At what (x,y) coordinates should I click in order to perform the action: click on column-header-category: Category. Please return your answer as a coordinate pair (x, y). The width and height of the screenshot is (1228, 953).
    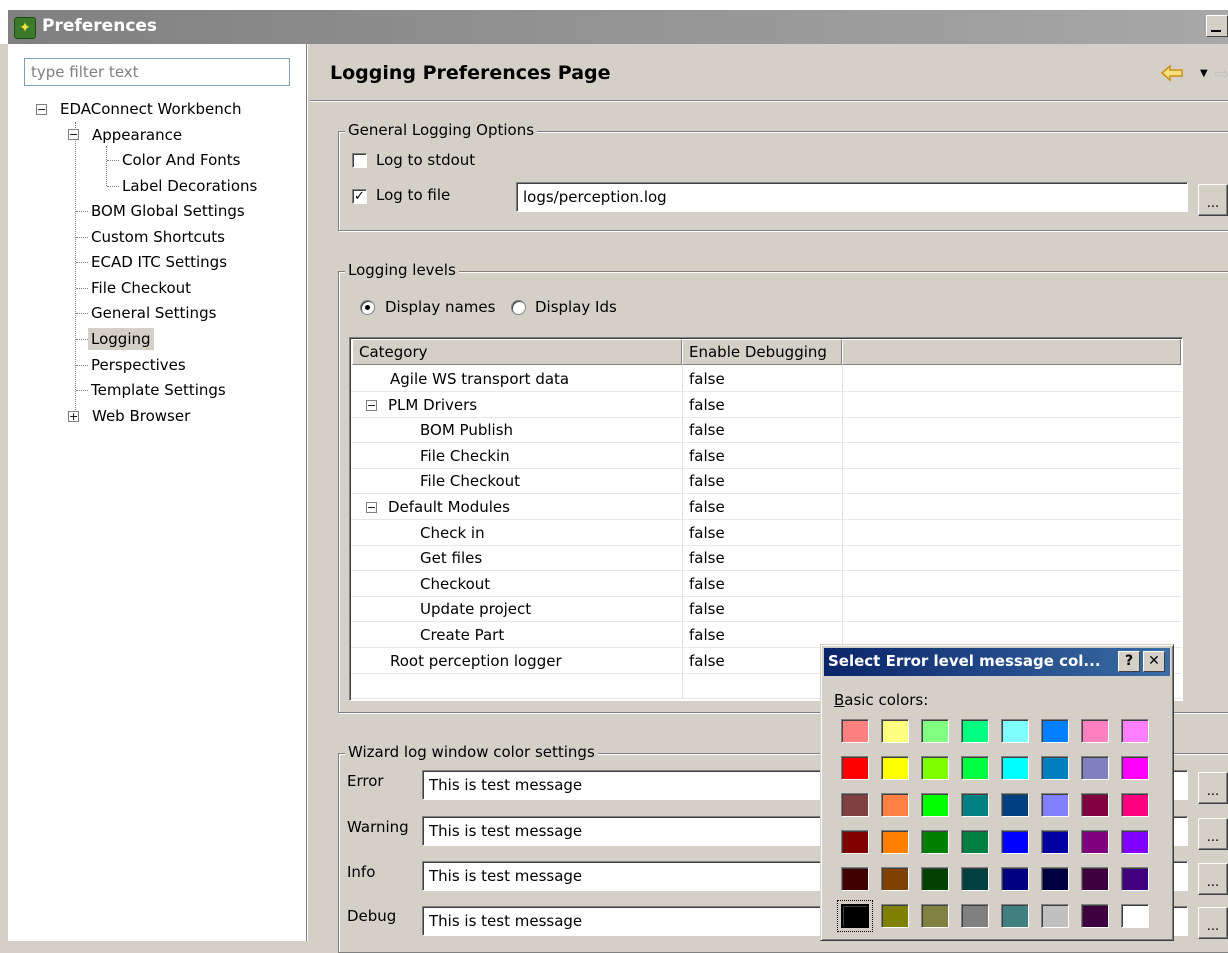
    Looking at the image, I should click on (517, 352).